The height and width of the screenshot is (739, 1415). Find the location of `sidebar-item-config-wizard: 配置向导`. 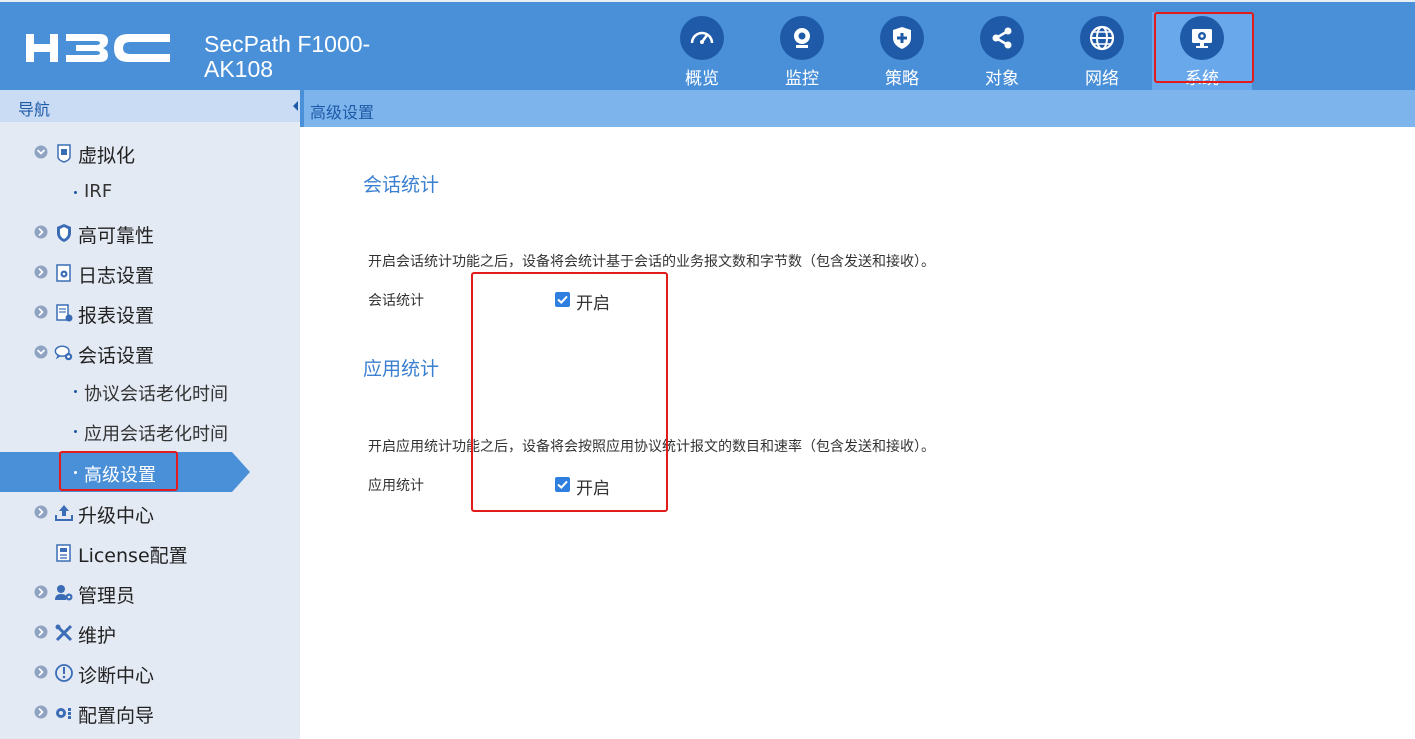

sidebar-item-config-wizard: 配置向导 is located at coordinates (150, 713).